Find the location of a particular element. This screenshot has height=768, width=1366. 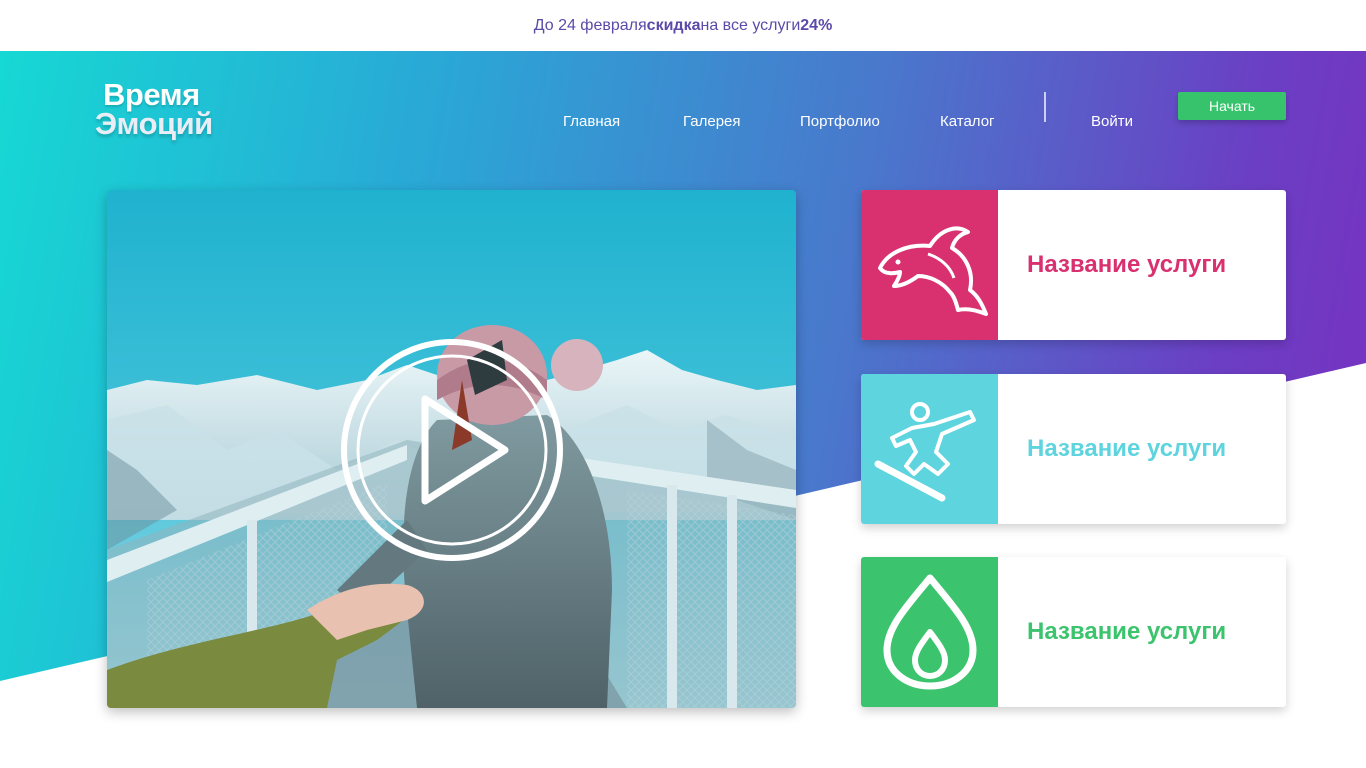

service-card-2: Название услуги is located at coordinates (1073, 449).